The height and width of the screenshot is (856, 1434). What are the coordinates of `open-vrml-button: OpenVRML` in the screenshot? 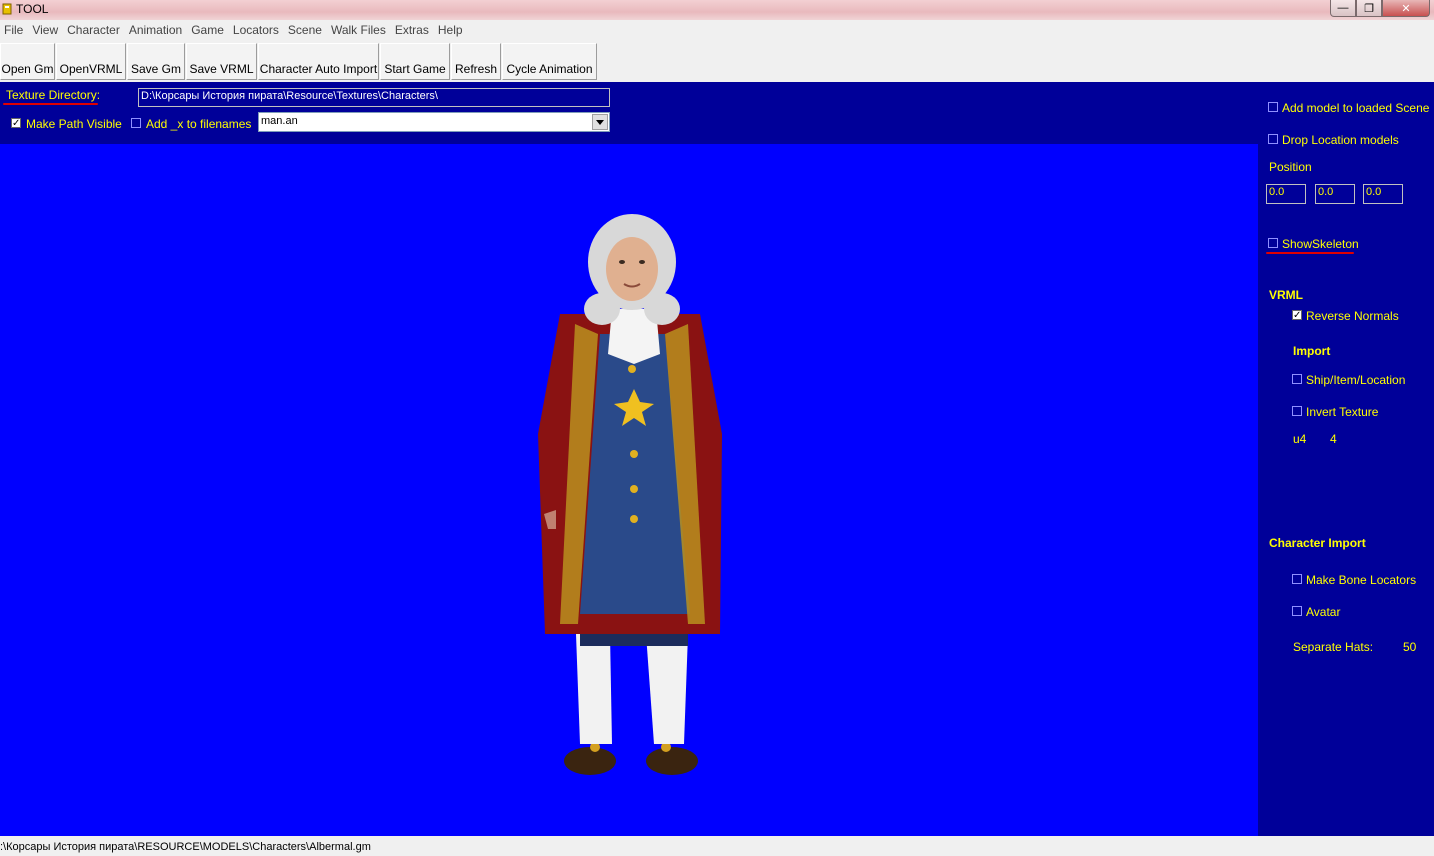 It's located at (91, 61).